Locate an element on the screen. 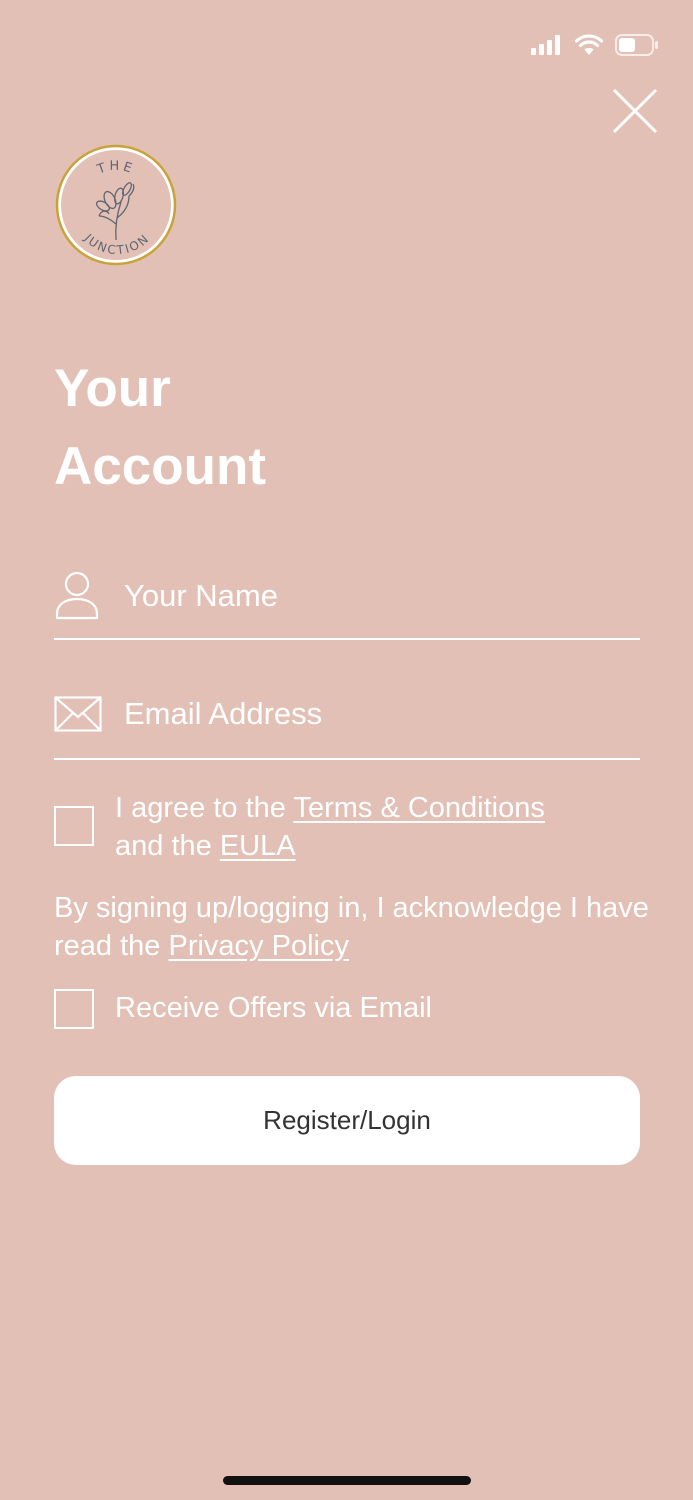 Image resolution: width=693 pixels, height=1500 pixels. terms-checkbox is located at coordinates (74, 826).